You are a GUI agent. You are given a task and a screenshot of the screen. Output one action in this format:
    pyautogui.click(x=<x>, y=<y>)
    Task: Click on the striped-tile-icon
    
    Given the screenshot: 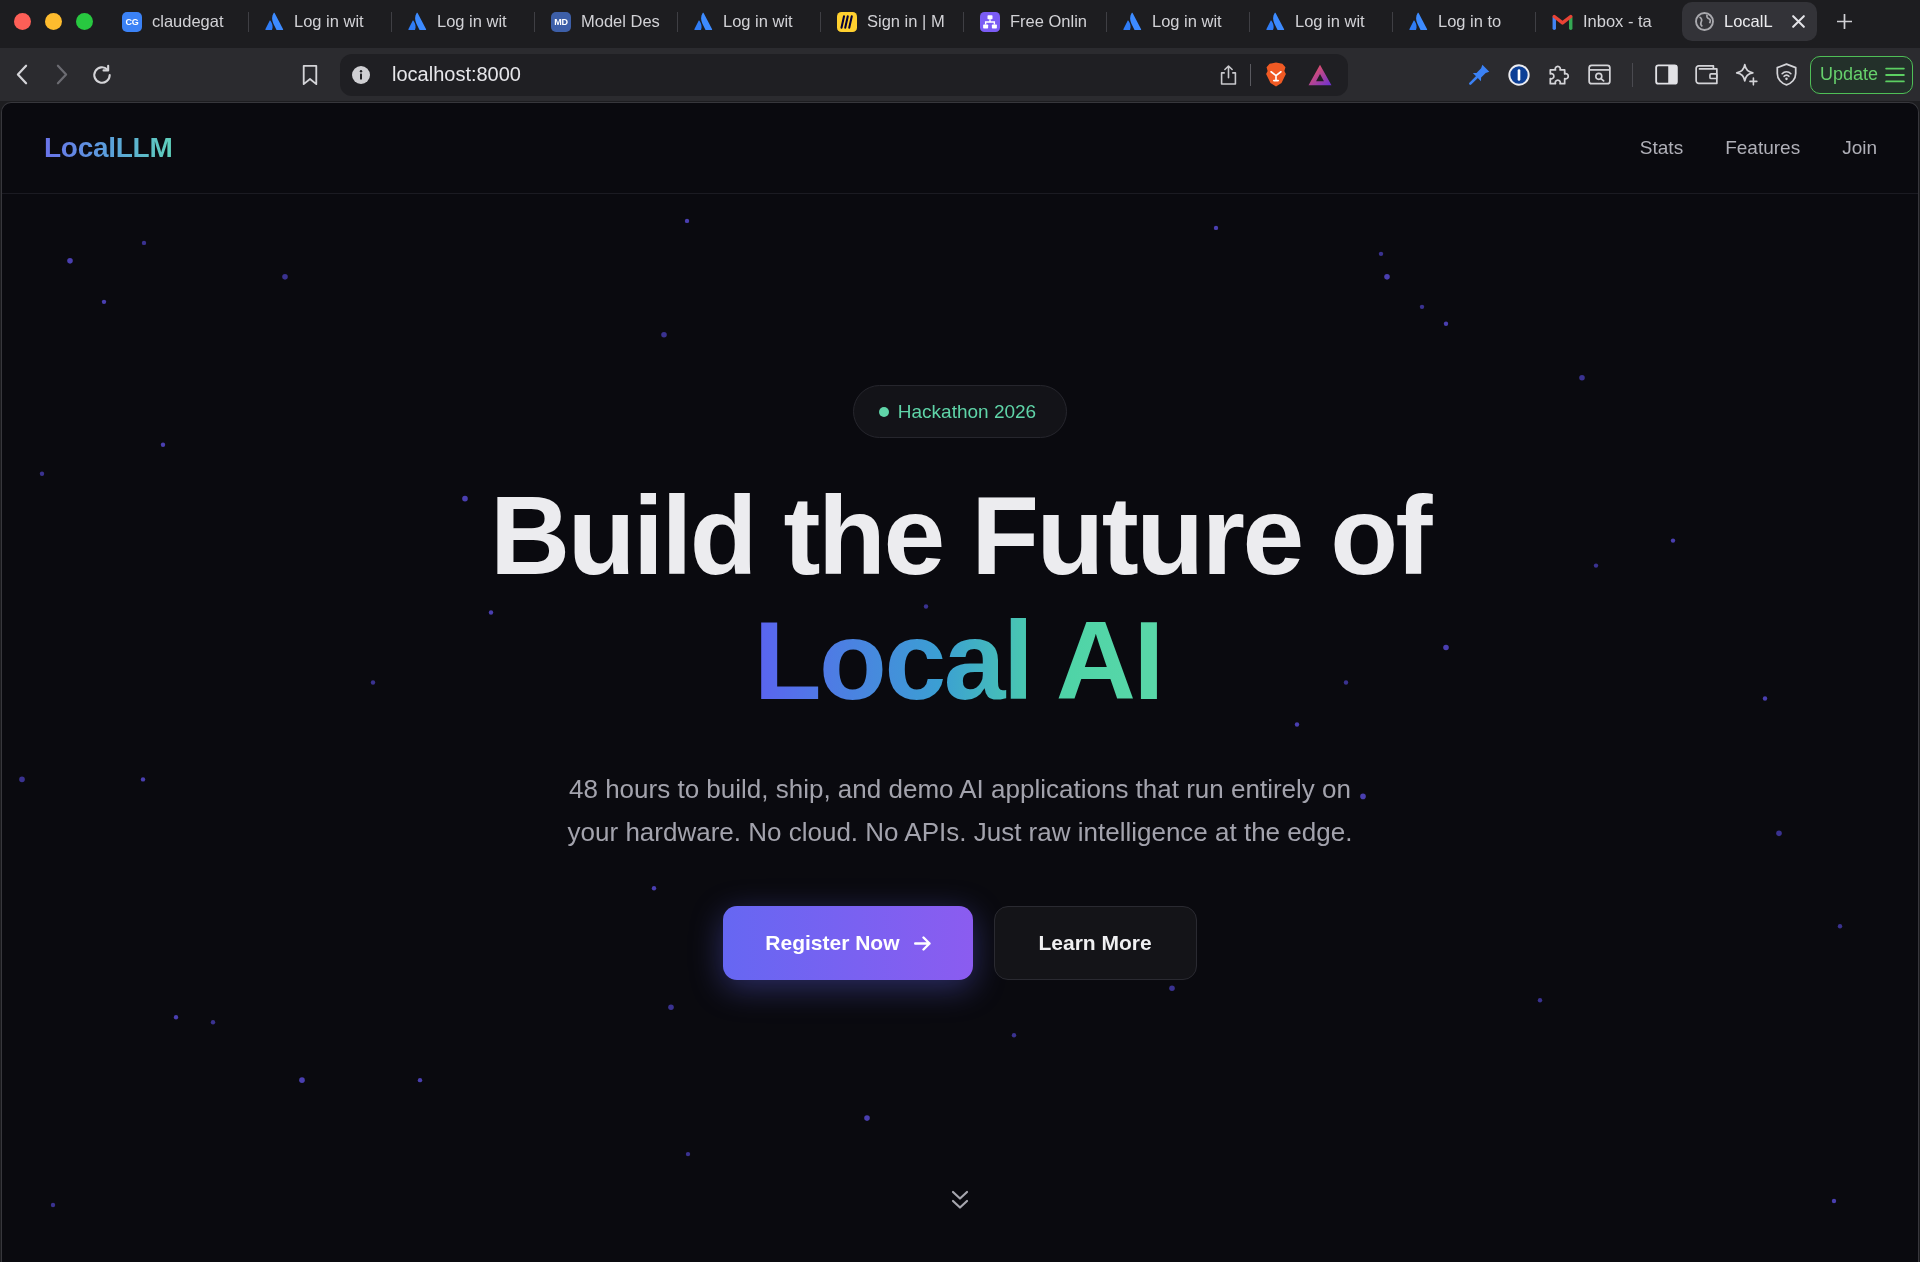 What is the action you would take?
    pyautogui.click(x=847, y=21)
    